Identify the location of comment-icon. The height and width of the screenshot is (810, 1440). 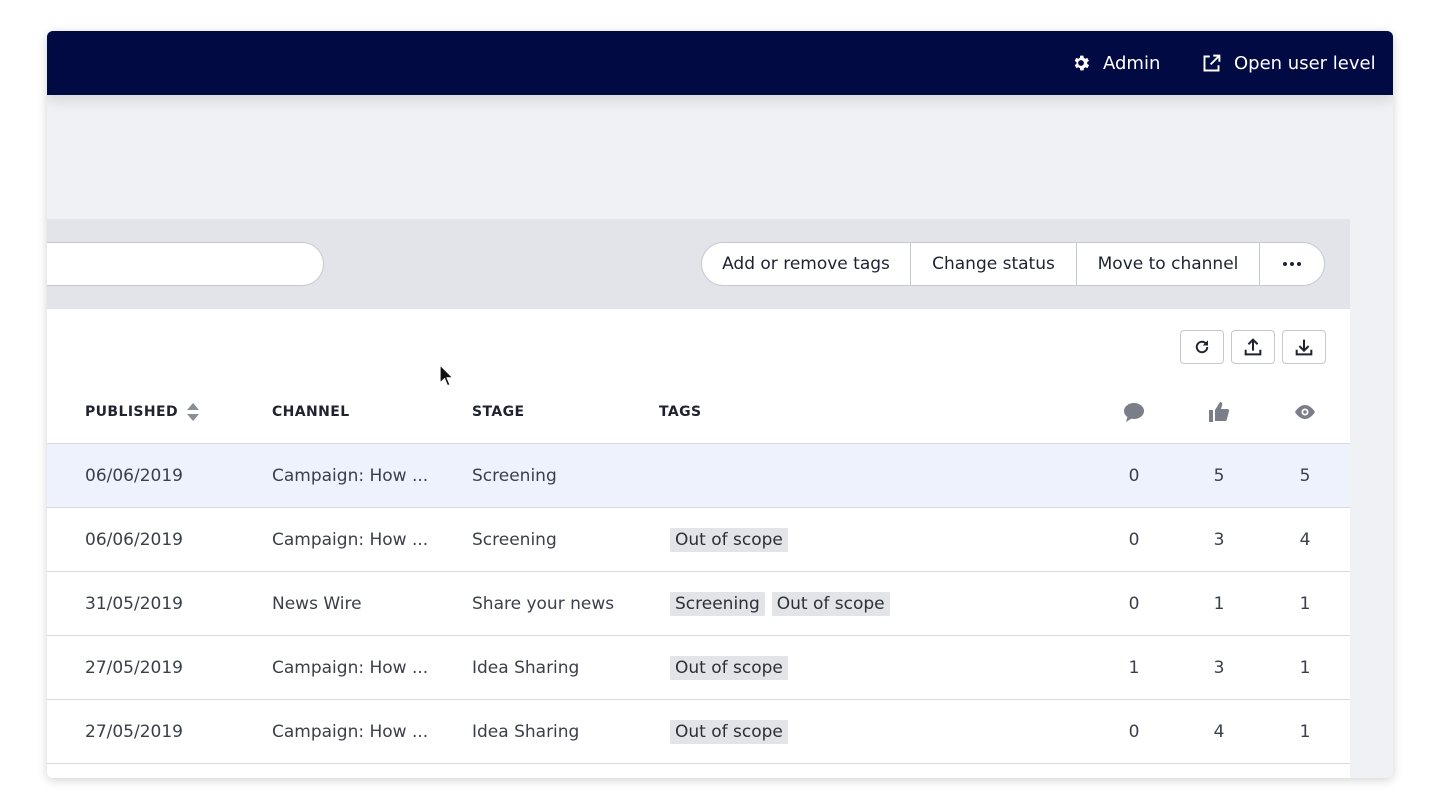
(1134, 412).